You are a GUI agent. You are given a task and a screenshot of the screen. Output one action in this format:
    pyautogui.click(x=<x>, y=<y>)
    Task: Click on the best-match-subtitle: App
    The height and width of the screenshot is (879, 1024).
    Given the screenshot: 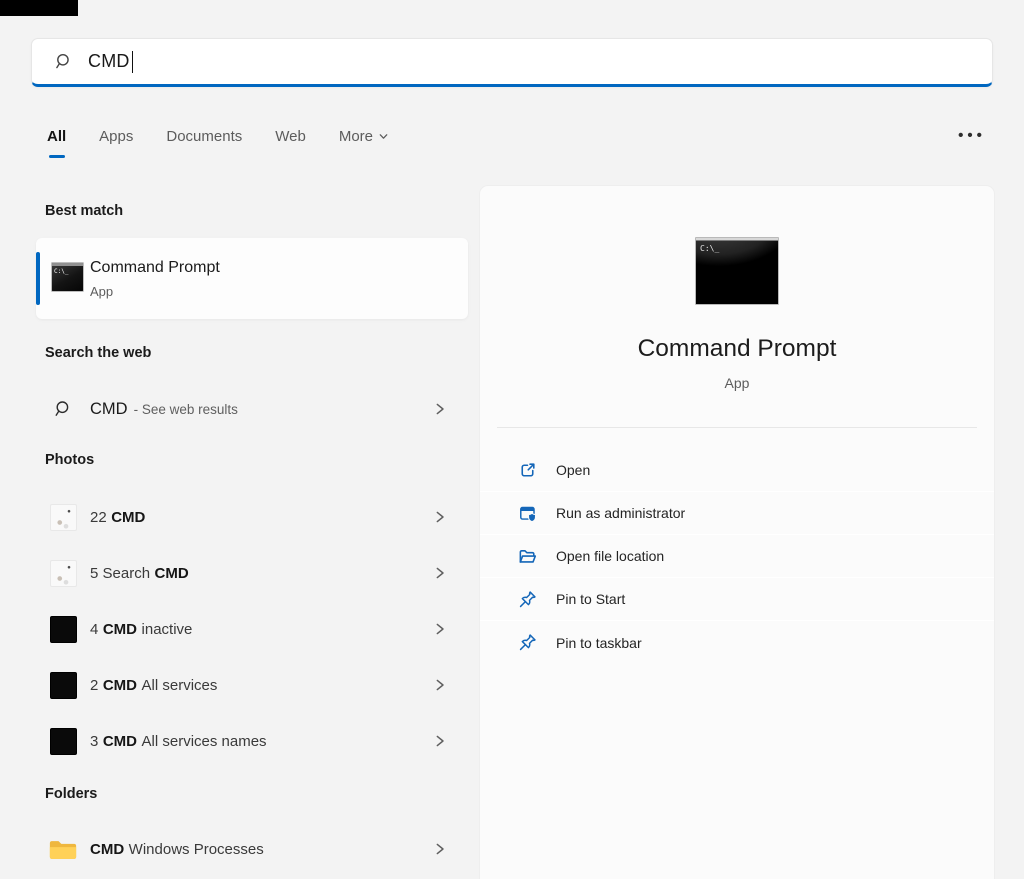 What is the action you would take?
    pyautogui.click(x=102, y=291)
    